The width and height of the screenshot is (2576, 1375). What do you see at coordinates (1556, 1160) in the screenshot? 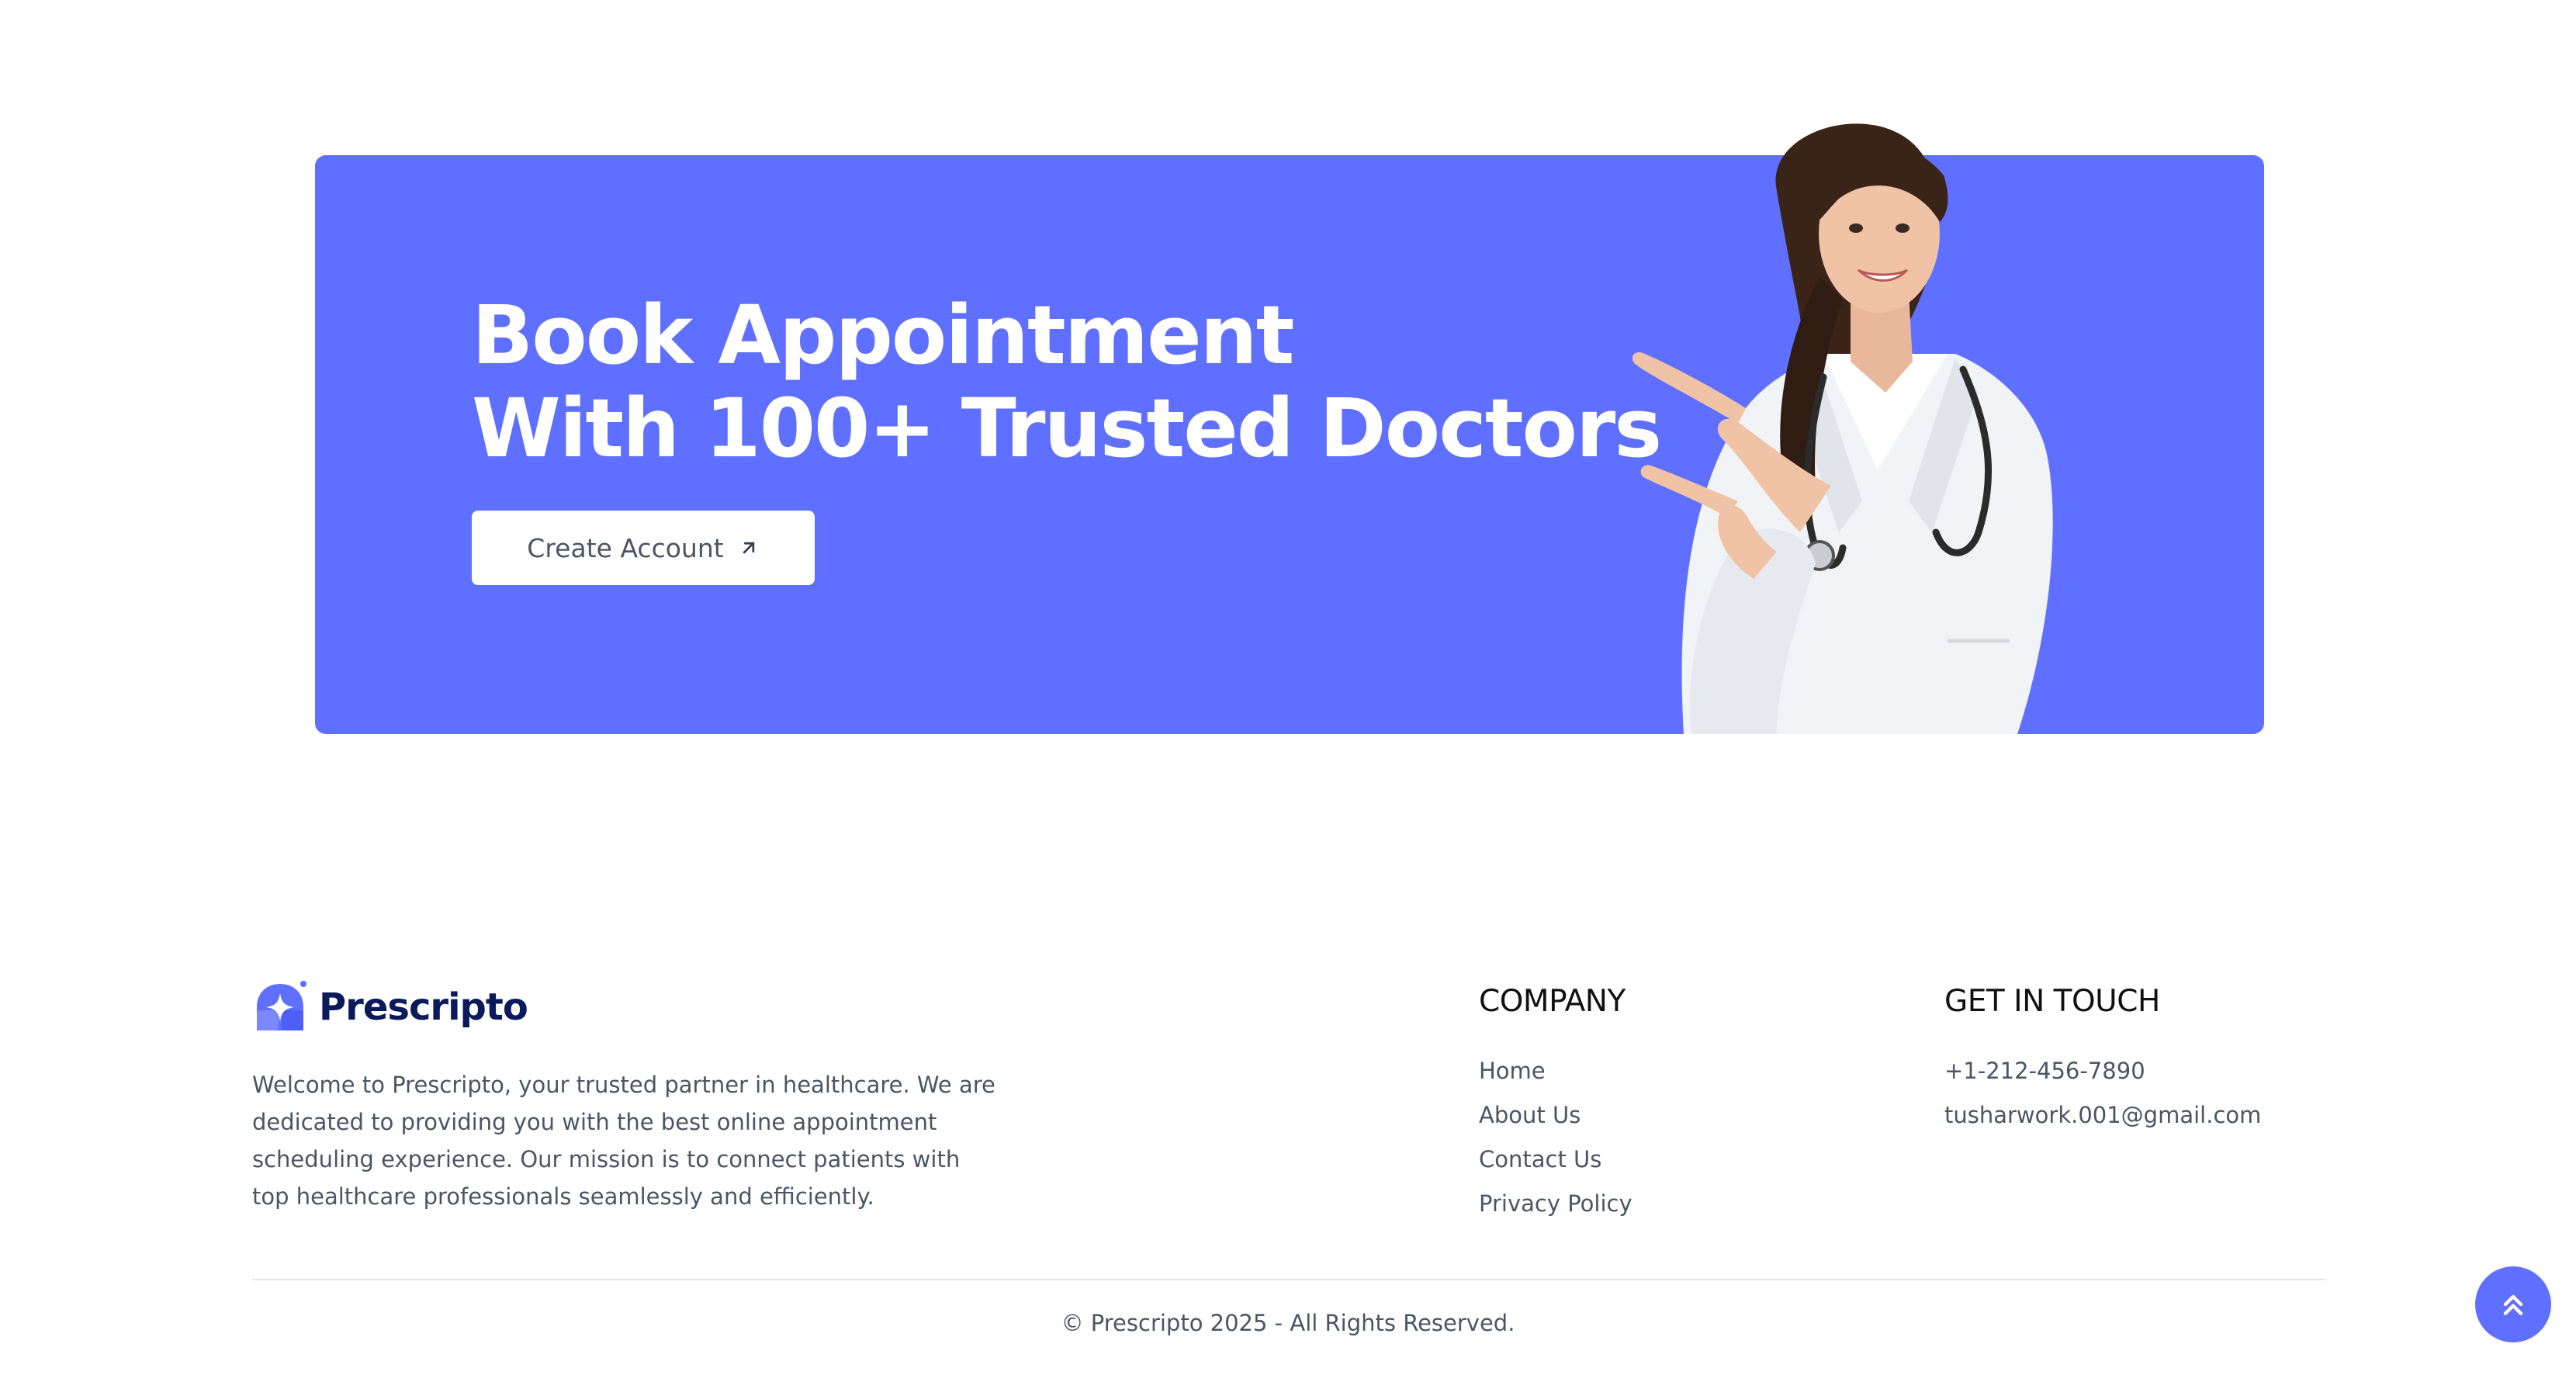
I see `footer-link-contact: Contact Us` at bounding box center [1556, 1160].